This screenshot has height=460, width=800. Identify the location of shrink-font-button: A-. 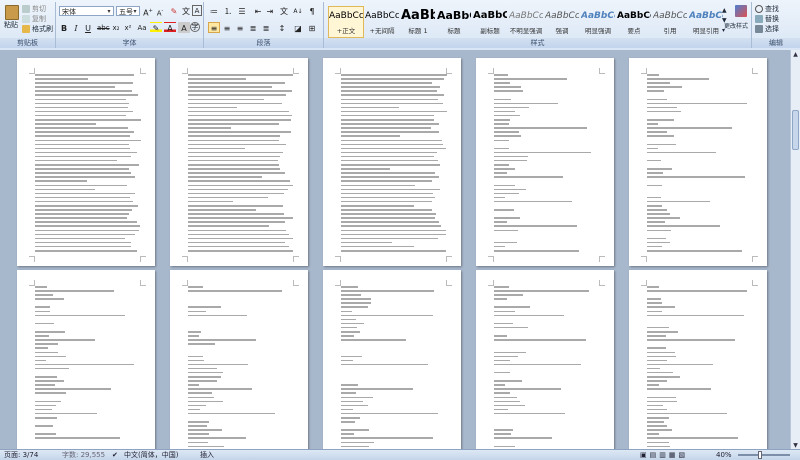
(160, 11).